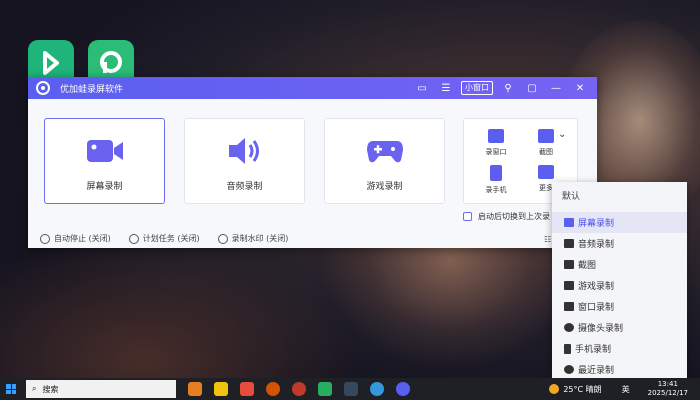 This screenshot has height=400, width=700. What do you see at coordinates (580, 88) in the screenshot?
I see `close-icon: ✕` at bounding box center [580, 88].